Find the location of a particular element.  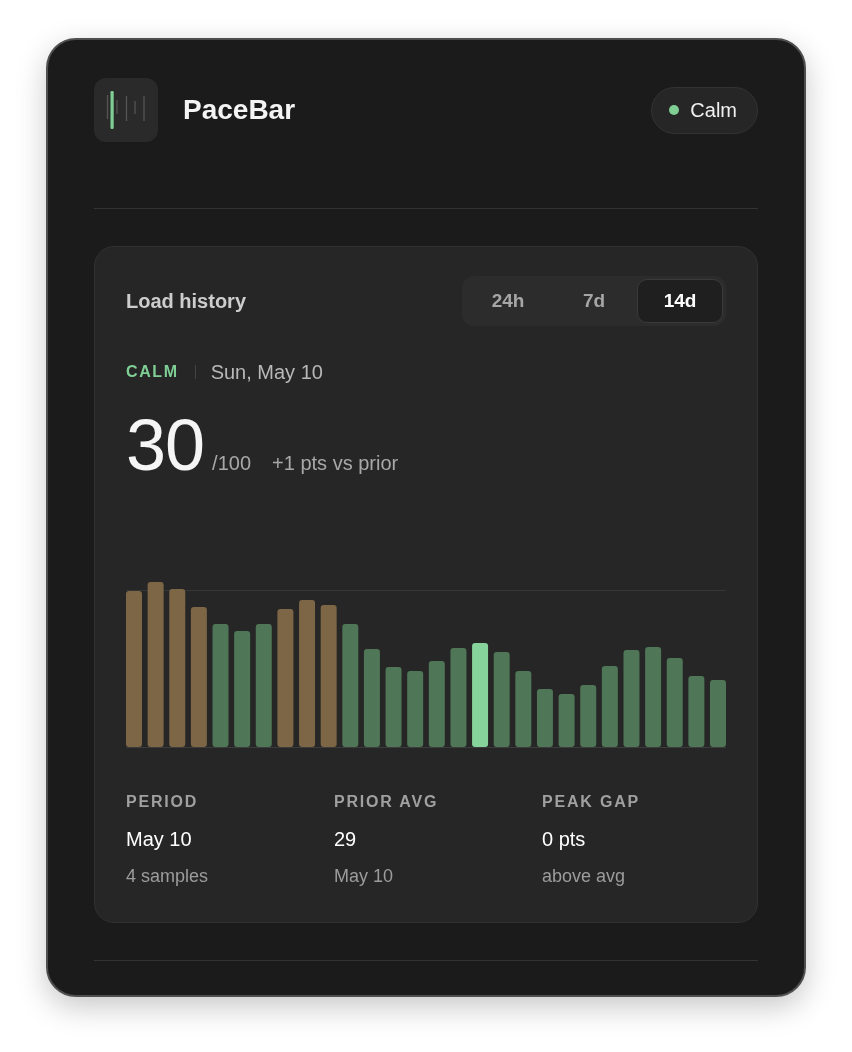

stat-label: PEAK GAP is located at coordinates (591, 802).